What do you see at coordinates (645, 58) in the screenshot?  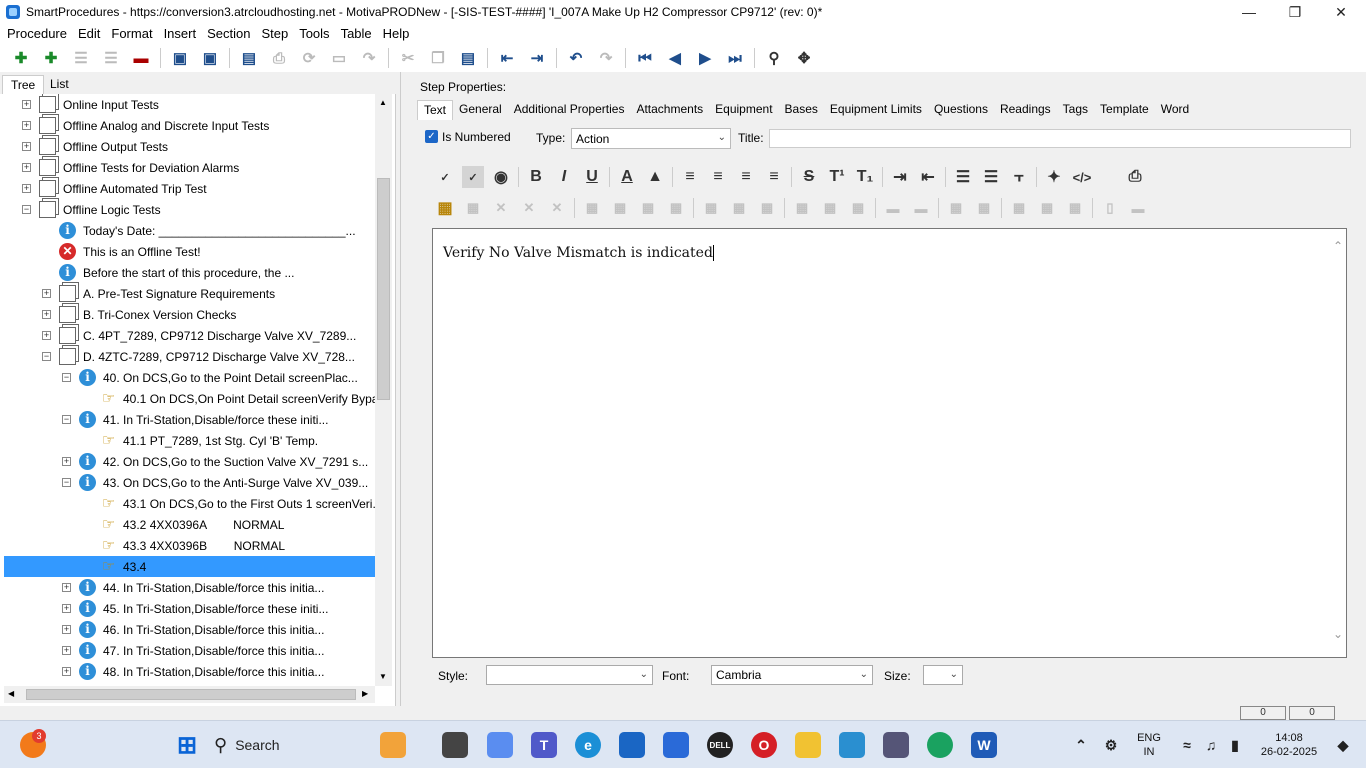 I see `first-icon: ⏮` at bounding box center [645, 58].